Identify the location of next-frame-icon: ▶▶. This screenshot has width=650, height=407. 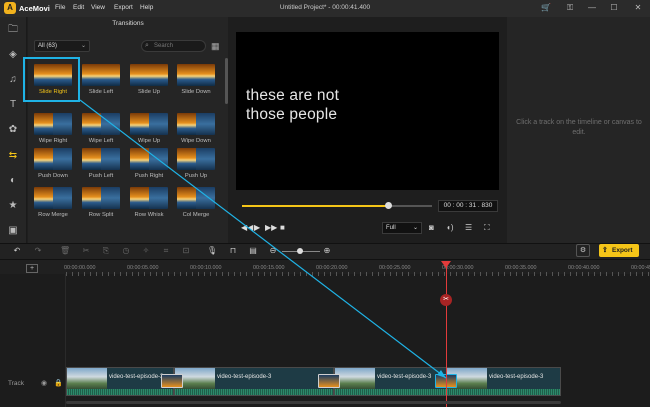
(271, 228).